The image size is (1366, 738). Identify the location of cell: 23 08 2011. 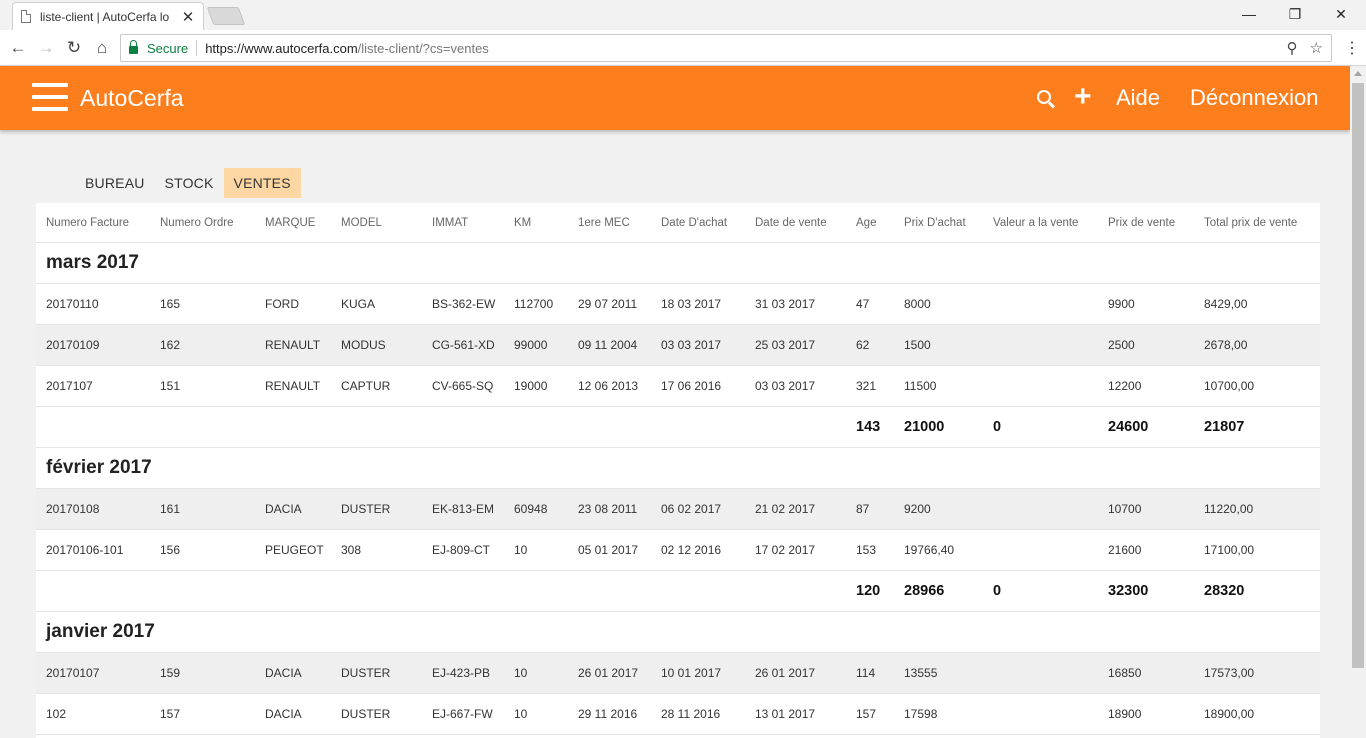
(608, 509).